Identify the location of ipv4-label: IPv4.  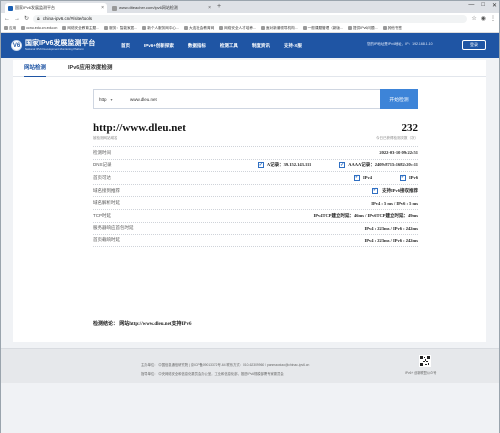
(367, 178).